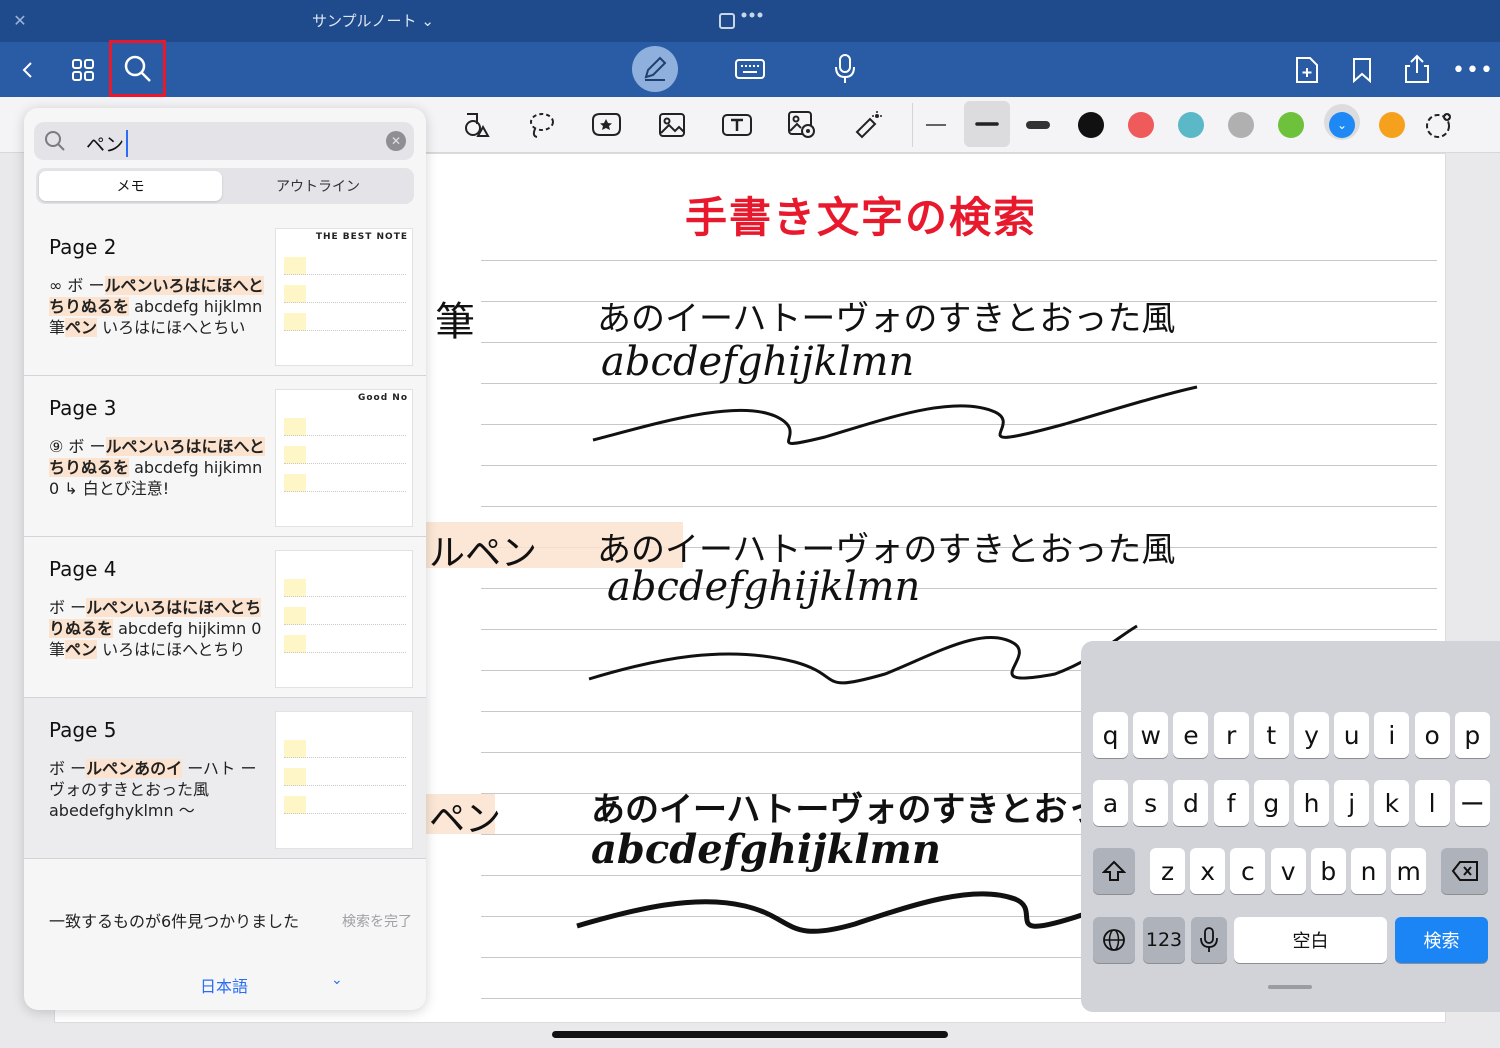 The height and width of the screenshot is (1048, 1500). I want to click on key: d, so click(1191, 803).